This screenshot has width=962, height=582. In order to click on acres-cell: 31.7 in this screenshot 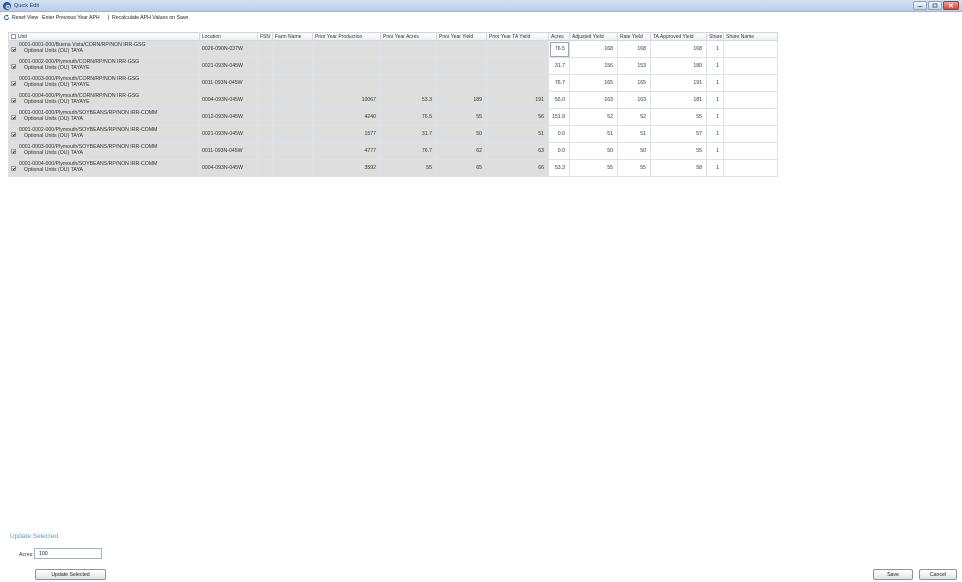, I will do `click(559, 66)`.